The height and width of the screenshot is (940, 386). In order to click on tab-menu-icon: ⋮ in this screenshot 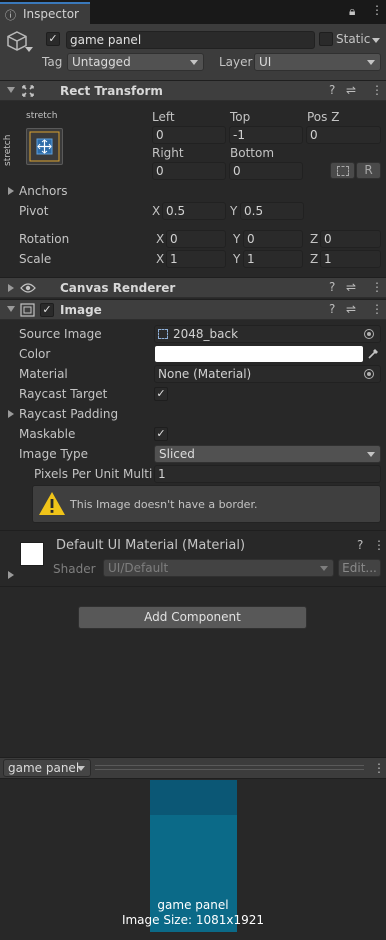, I will do `click(377, 10)`.